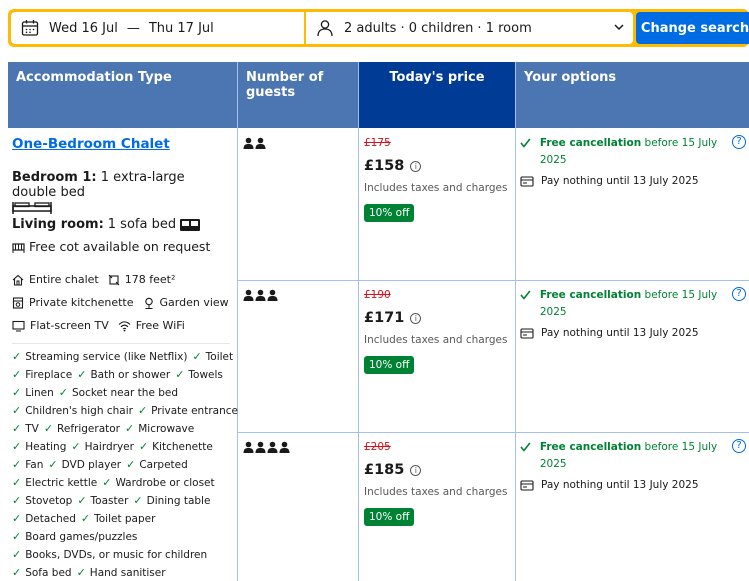  What do you see at coordinates (44, 518) in the screenshot?
I see `amenity-item: ✓ Detached` at bounding box center [44, 518].